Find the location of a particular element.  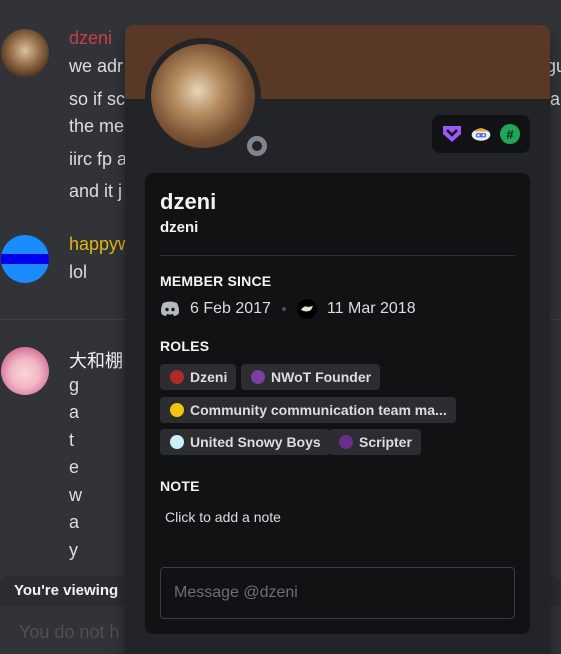

avatar-dzeni is located at coordinates (25, 53).